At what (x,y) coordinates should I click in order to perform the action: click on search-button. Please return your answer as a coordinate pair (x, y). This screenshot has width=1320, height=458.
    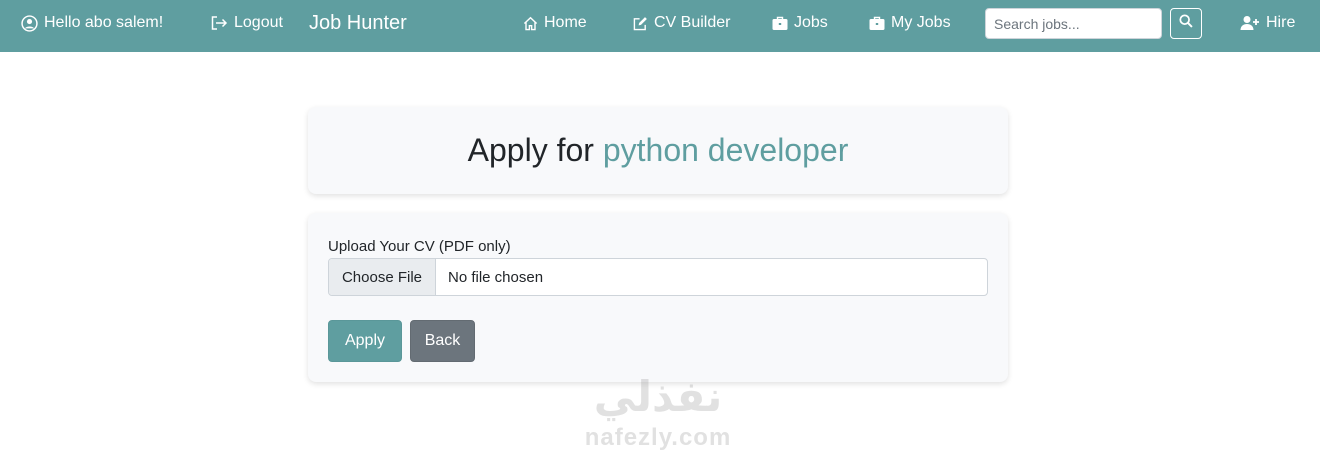
    Looking at the image, I should click on (1186, 23).